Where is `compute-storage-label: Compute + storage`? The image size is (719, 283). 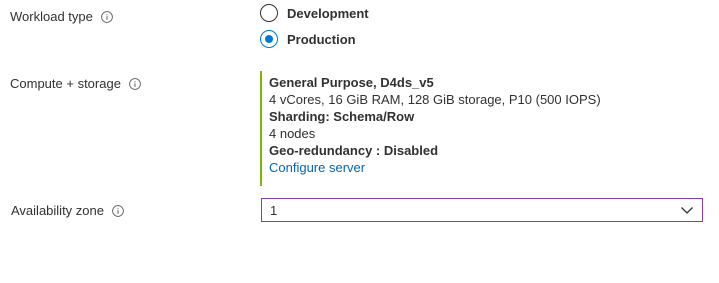 compute-storage-label: Compute + storage is located at coordinates (65, 83).